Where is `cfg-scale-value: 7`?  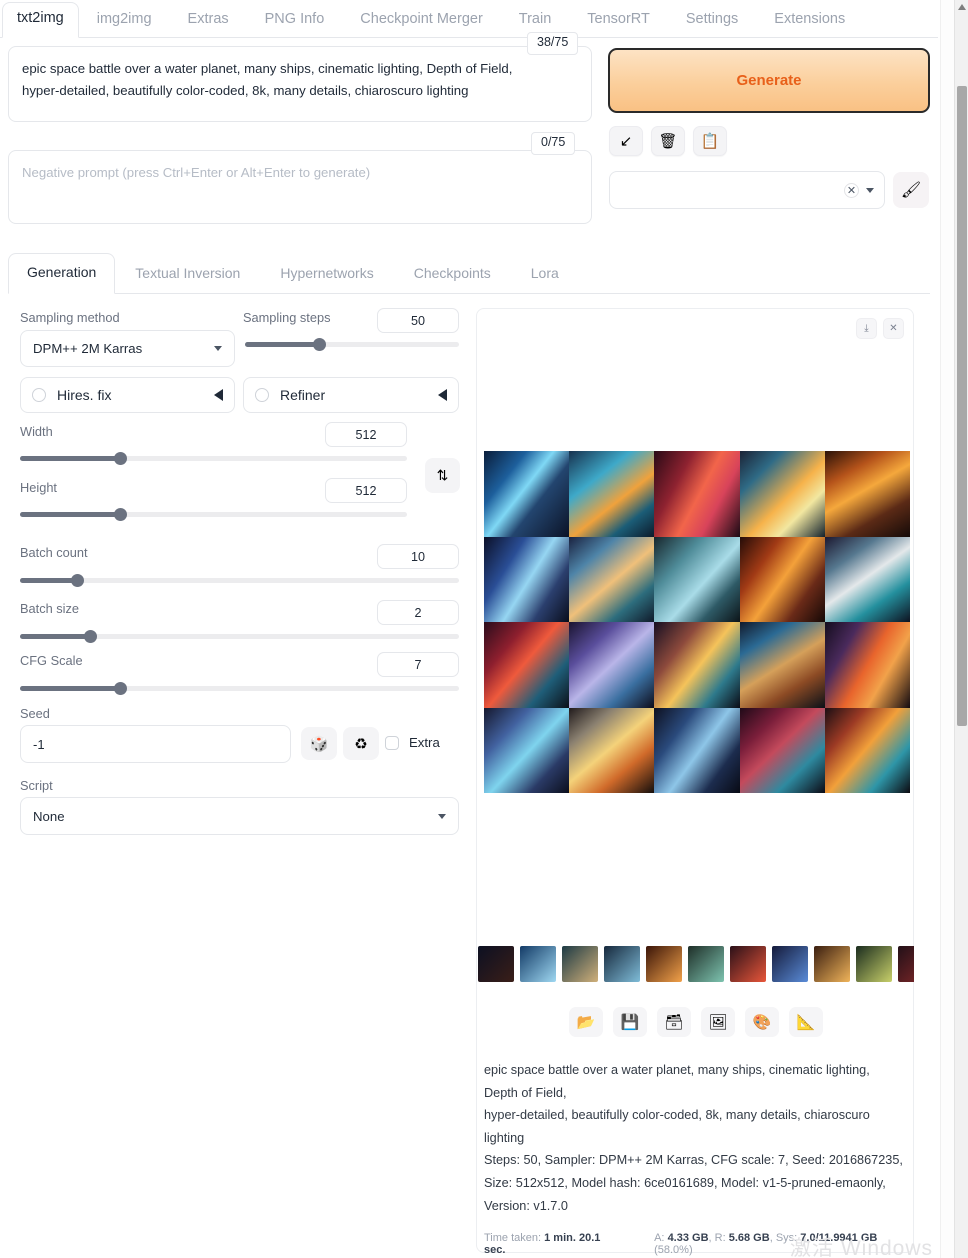 cfg-scale-value: 7 is located at coordinates (418, 664).